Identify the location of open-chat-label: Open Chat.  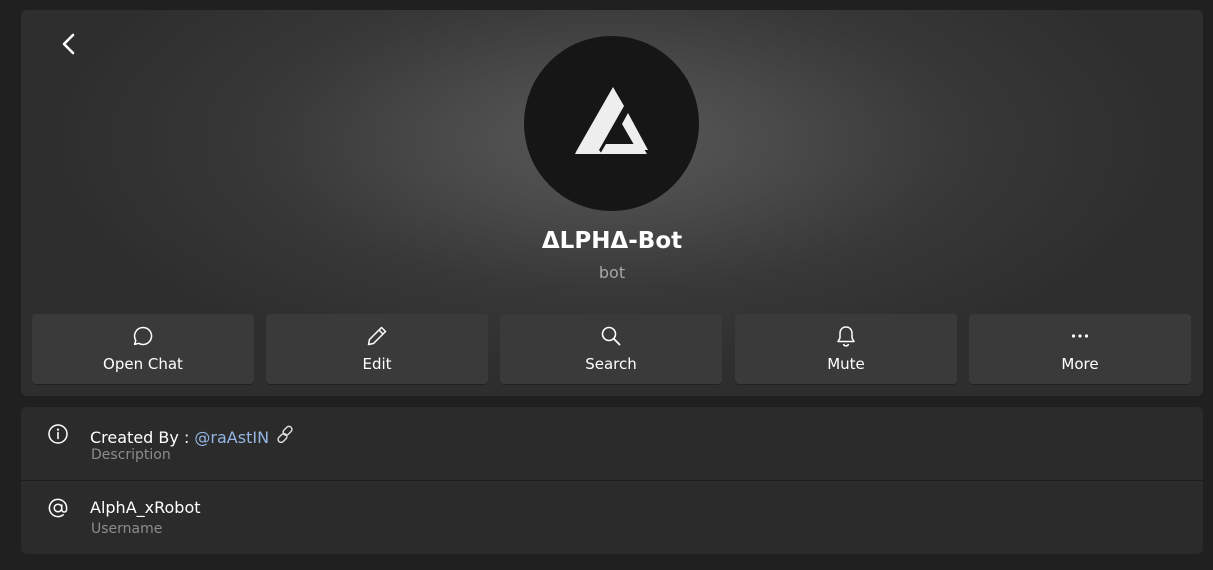
(143, 364).